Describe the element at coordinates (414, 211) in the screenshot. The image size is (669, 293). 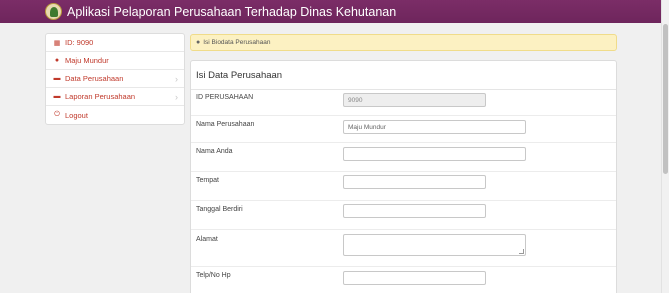
I see `founded-date-input` at that location.